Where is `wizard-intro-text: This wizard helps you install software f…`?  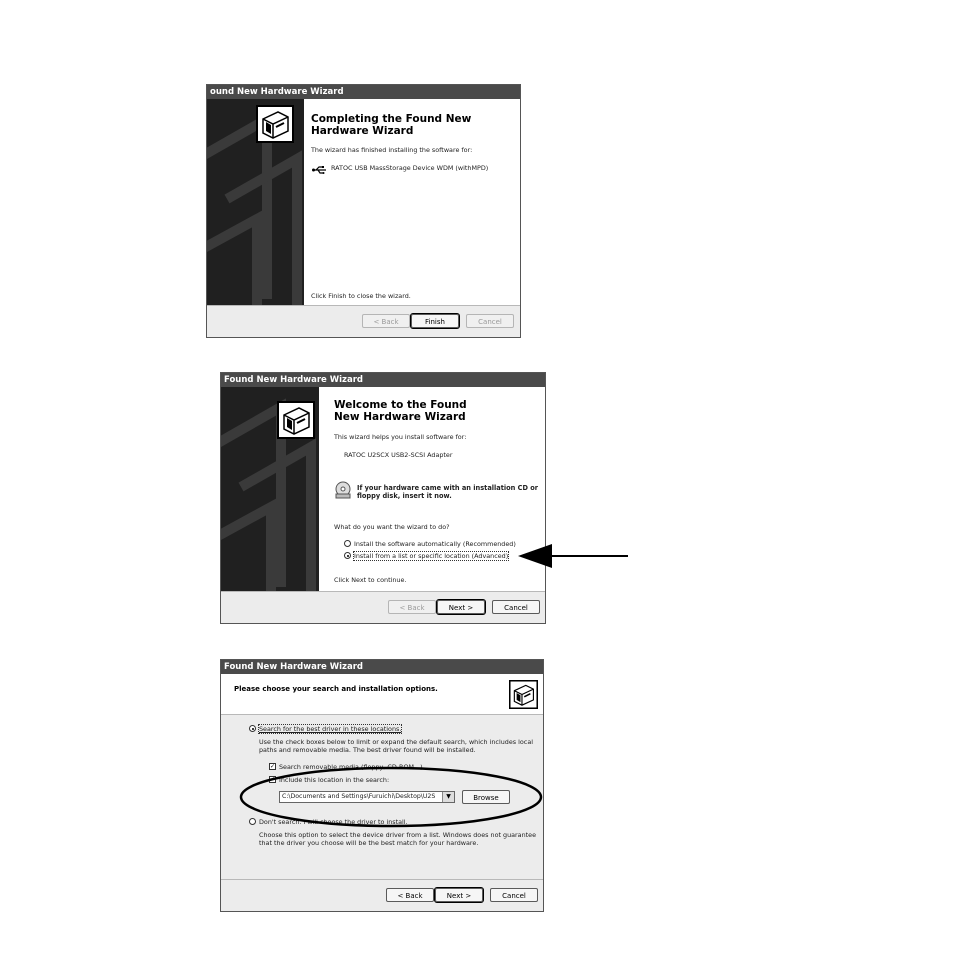
wizard-intro-text: This wizard helps you install software f… is located at coordinates (400, 437).